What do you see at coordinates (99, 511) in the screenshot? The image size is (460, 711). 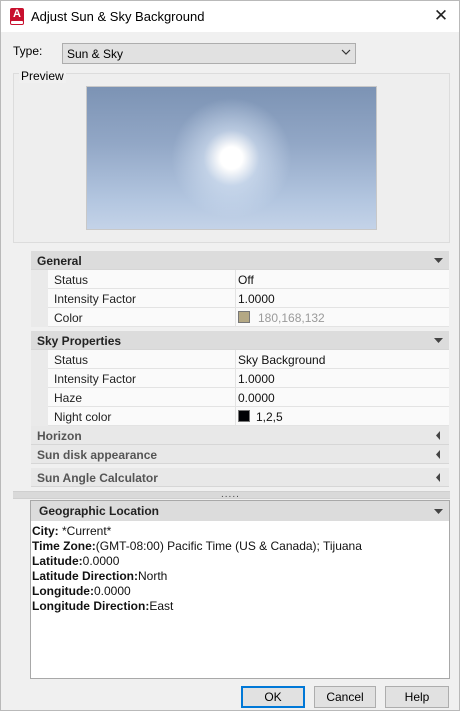 I see `geo-title: Geographic Location` at bounding box center [99, 511].